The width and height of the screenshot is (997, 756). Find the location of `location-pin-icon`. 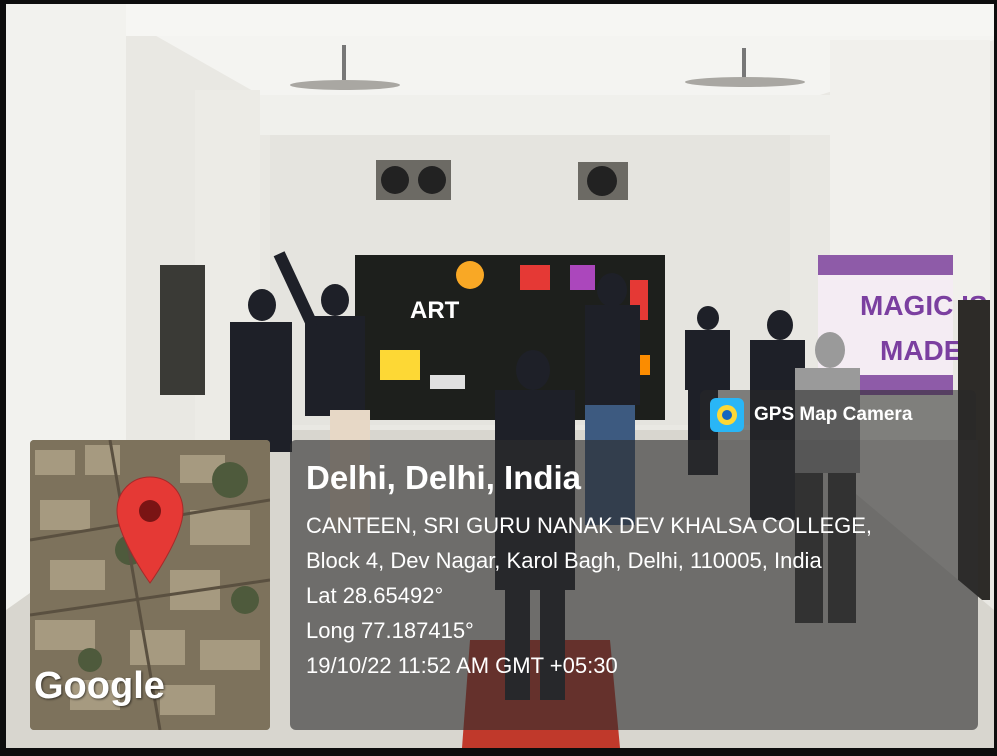

location-pin-icon is located at coordinates (150, 530).